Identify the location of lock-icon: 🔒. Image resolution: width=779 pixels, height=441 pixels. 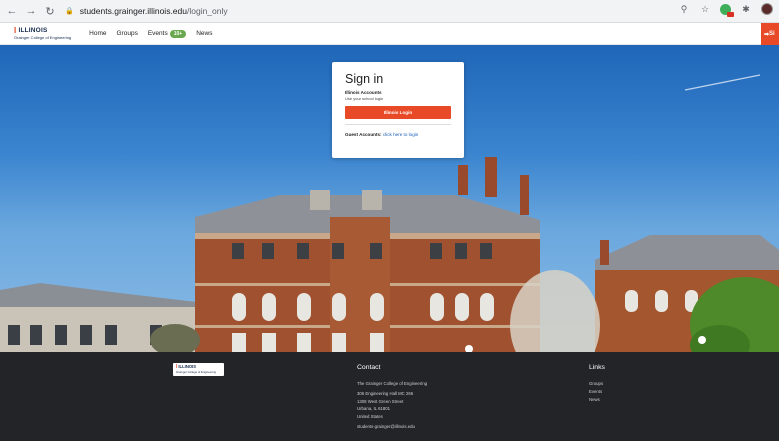
(69, 11).